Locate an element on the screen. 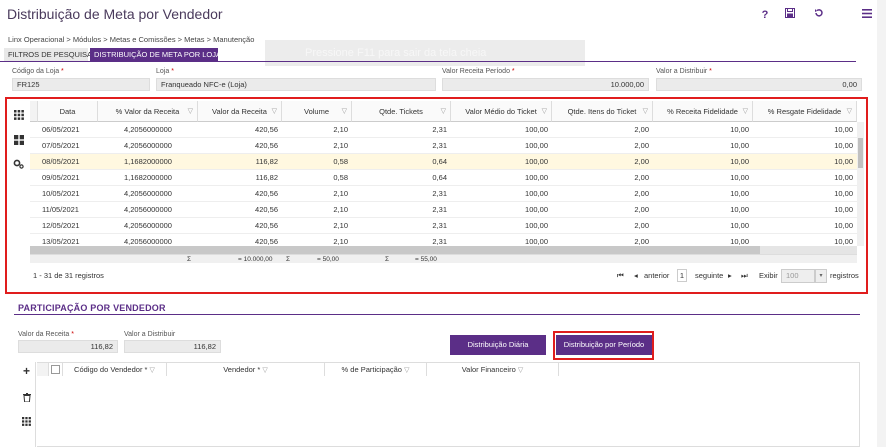 The image size is (886, 447). valor-receita-periodo-field: 10.000,00 is located at coordinates (545, 84).